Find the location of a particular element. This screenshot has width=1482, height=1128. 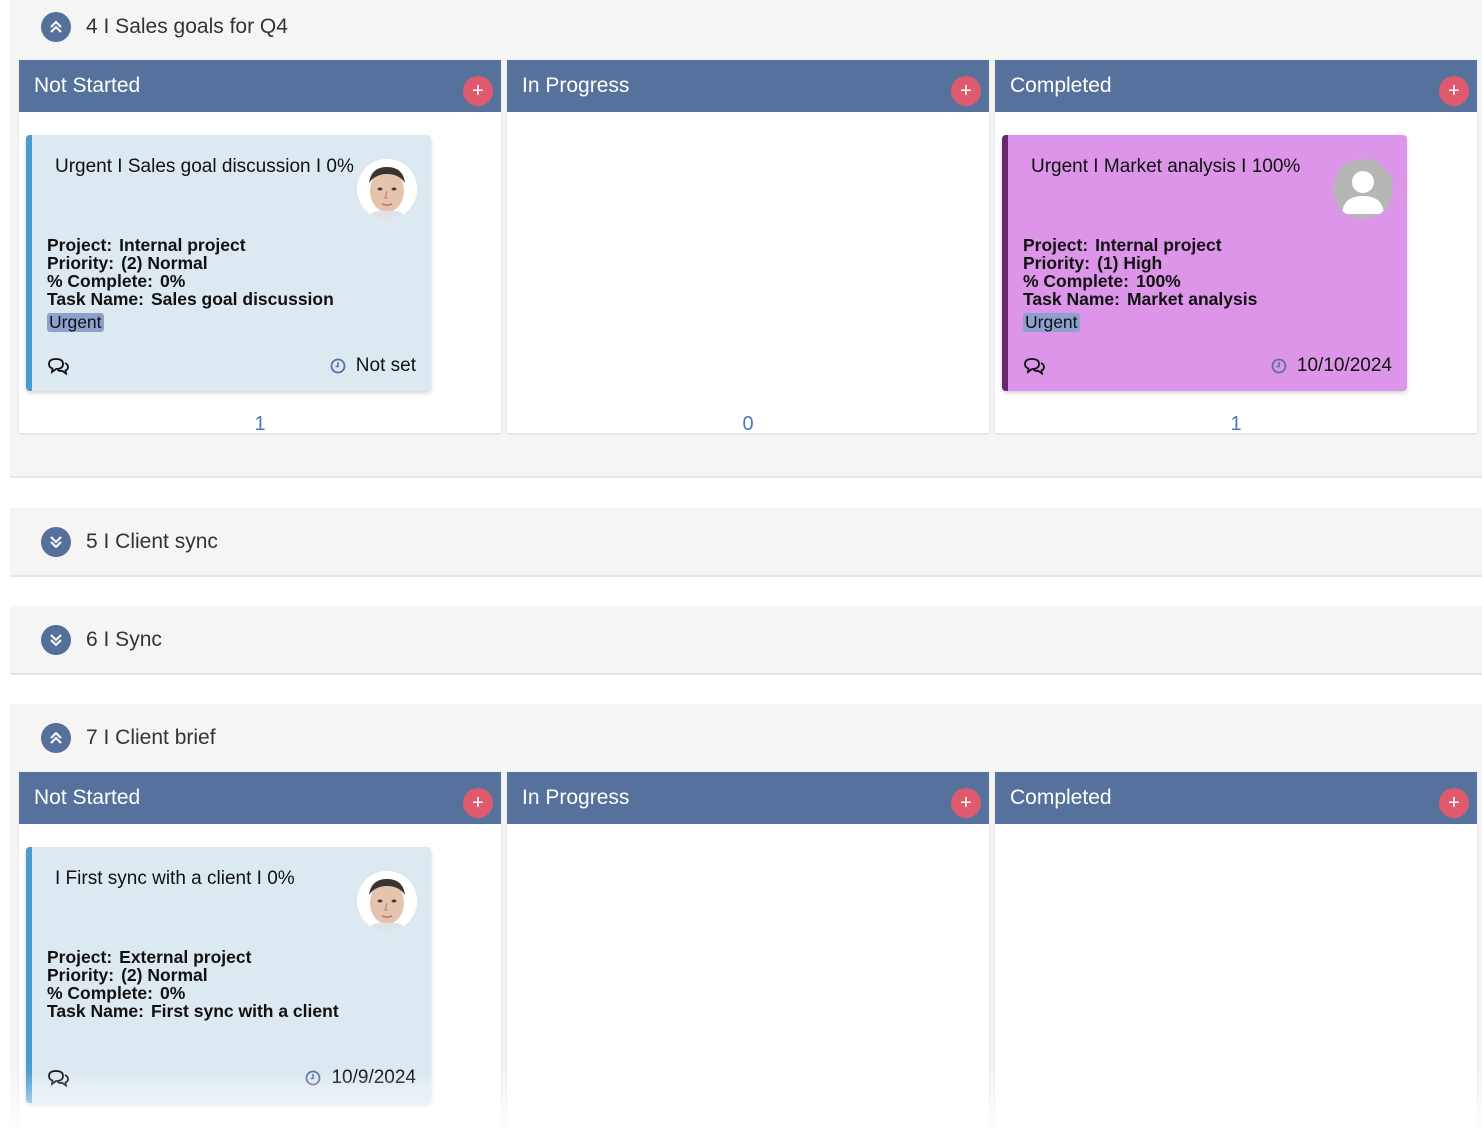

task-name-value: Sales goal discussion is located at coordinates (242, 299).